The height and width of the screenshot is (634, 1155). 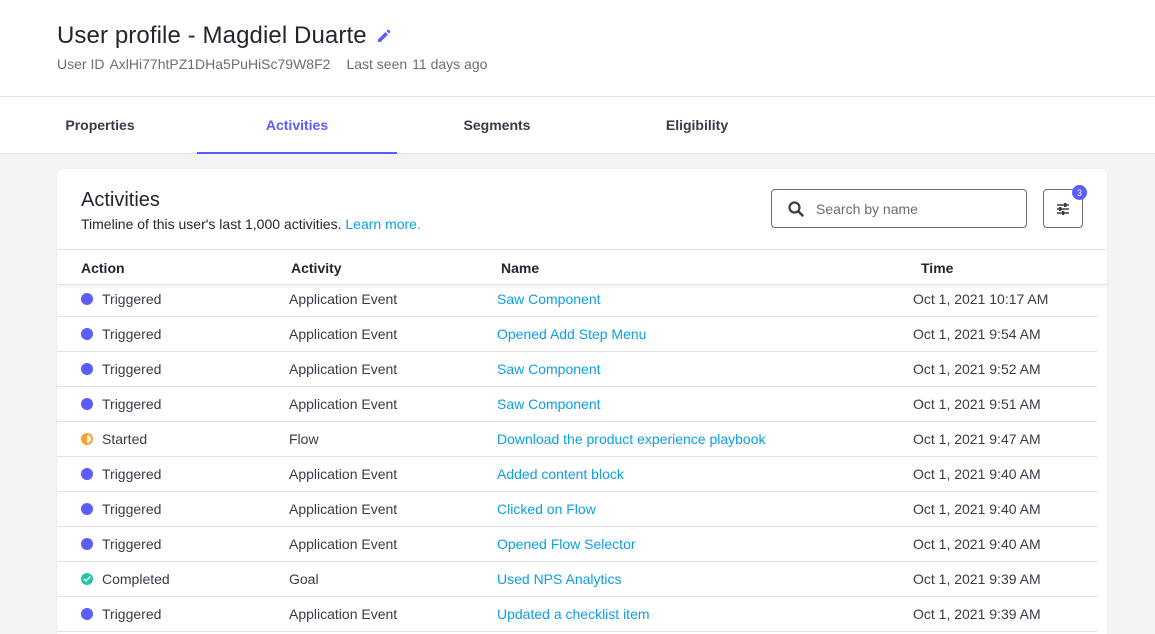 I want to click on table-header: Action Activity Name Time, so click(x=582, y=267).